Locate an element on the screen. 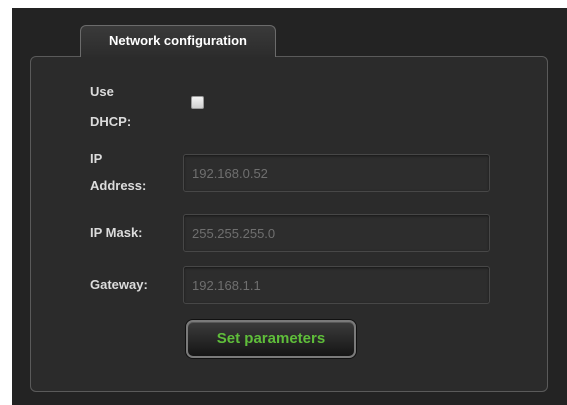 The height and width of the screenshot is (405, 567). gateway-field is located at coordinates (336, 285).